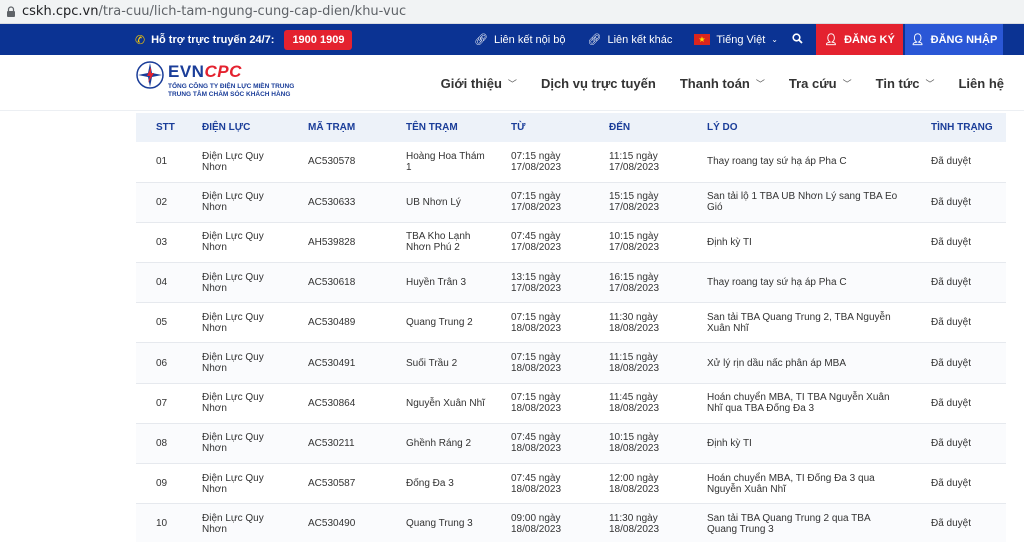 The height and width of the screenshot is (542, 1024). I want to click on internal-links-label: Liên kết nội bộ, so click(529, 39).